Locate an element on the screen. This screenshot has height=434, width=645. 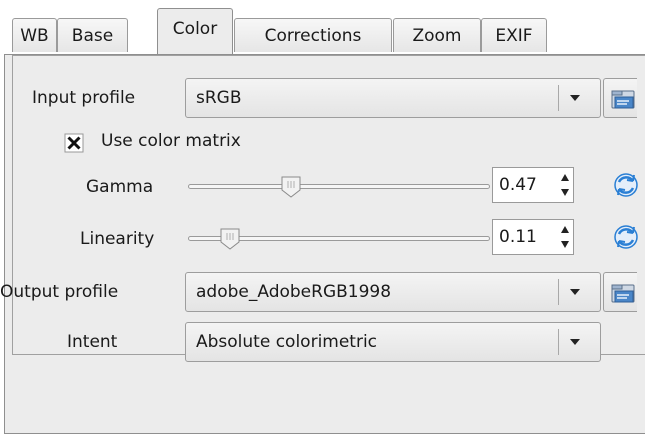
load-input-profile-button is located at coordinates (620, 98).